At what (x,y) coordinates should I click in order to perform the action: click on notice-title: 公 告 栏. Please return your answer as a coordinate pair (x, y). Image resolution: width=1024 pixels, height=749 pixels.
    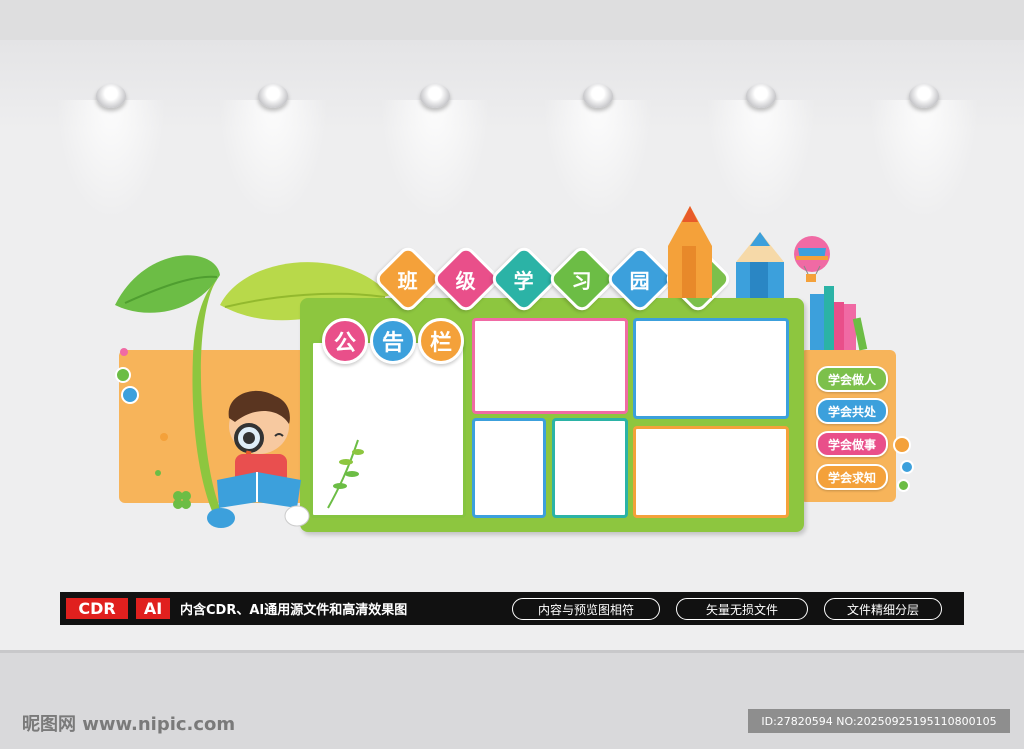
    Looking at the image, I should click on (393, 341).